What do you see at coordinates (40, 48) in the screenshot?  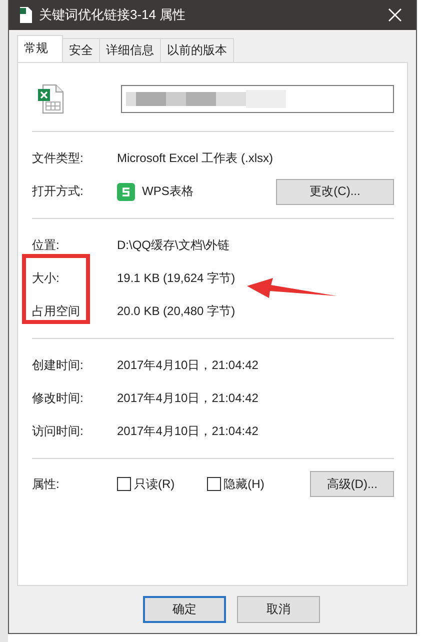 I see `tab: 常规` at bounding box center [40, 48].